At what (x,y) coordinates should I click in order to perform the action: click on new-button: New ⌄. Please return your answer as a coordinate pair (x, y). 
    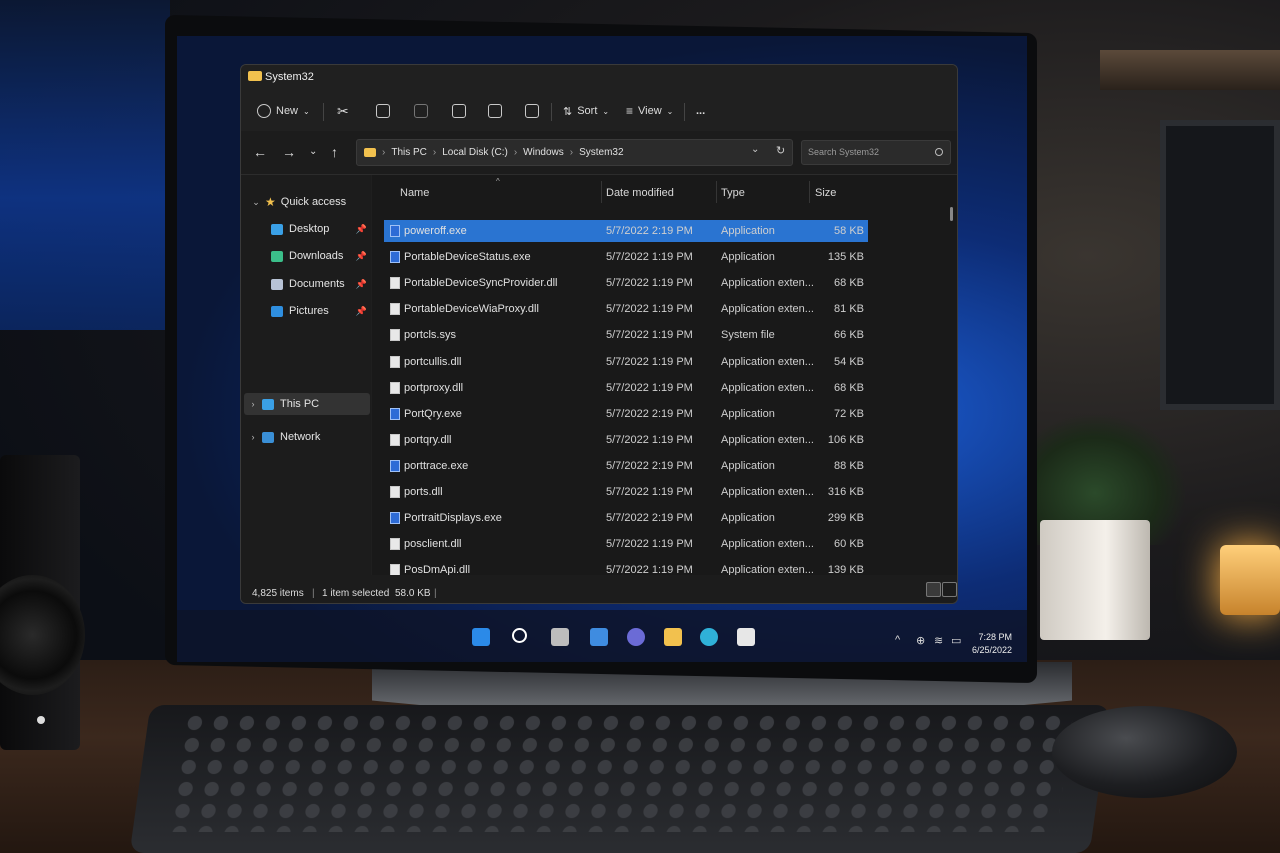
    Looking at the image, I should click on (283, 111).